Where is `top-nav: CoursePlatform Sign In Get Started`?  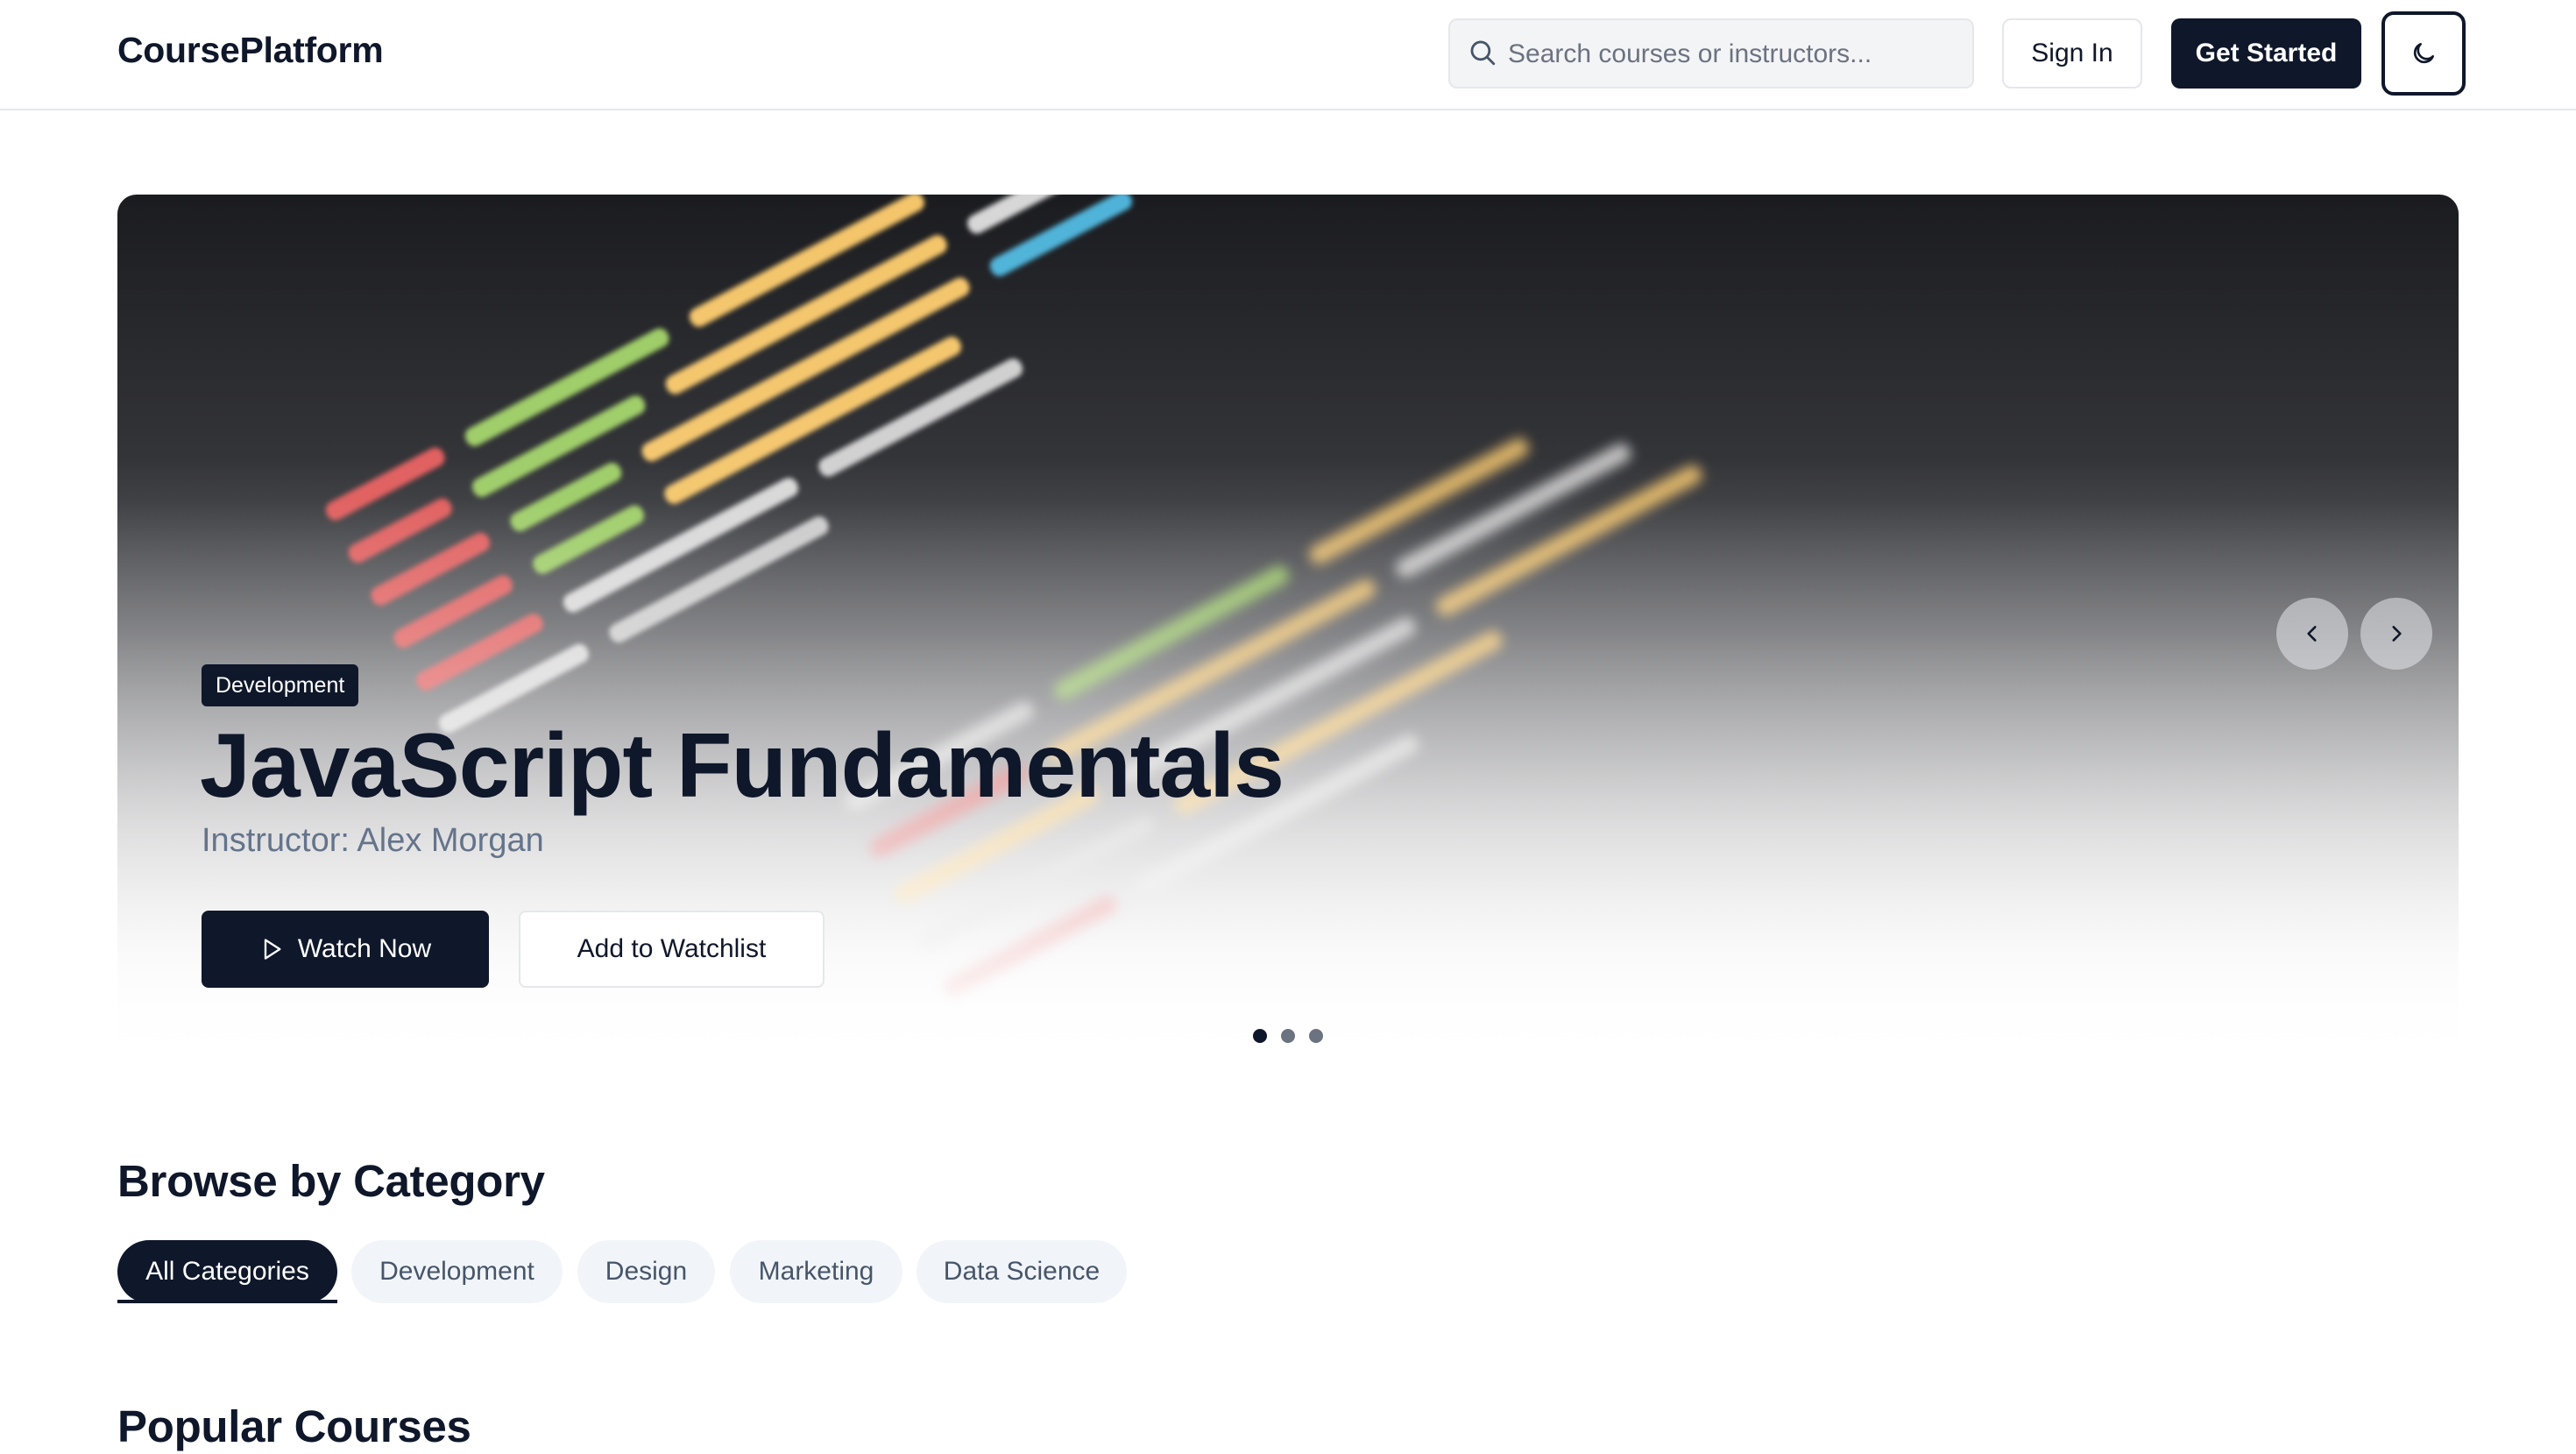 top-nav: CoursePlatform Sign In Get Started is located at coordinates (1288, 55).